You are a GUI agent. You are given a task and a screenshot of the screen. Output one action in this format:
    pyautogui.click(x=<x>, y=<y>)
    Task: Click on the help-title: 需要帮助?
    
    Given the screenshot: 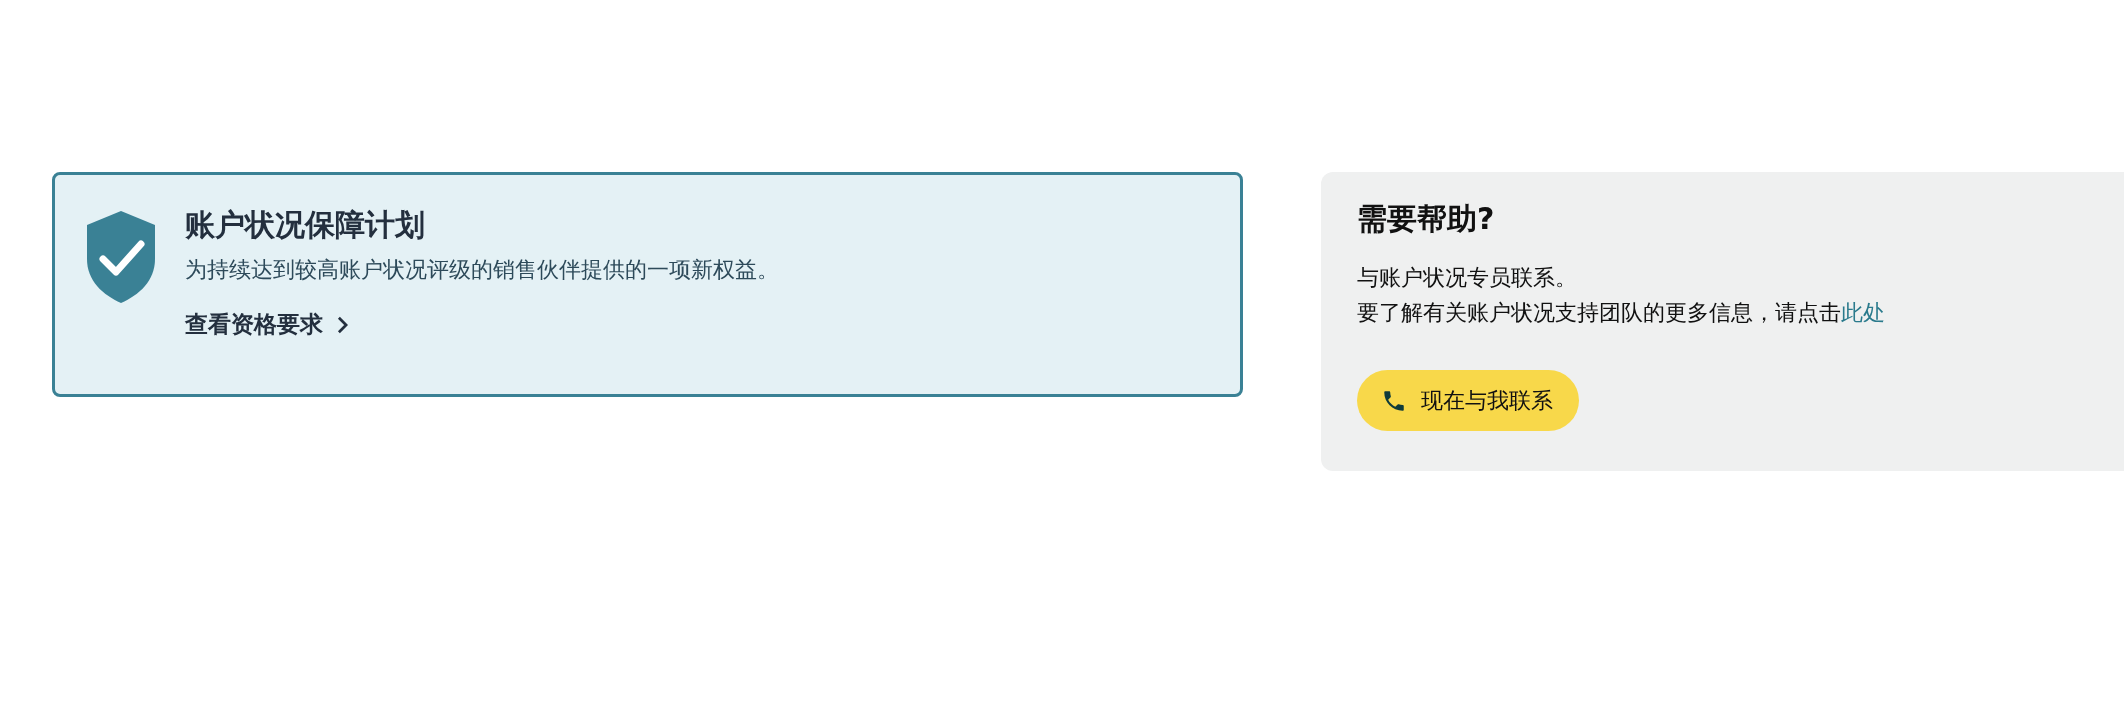 What is the action you would take?
    pyautogui.click(x=1426, y=219)
    